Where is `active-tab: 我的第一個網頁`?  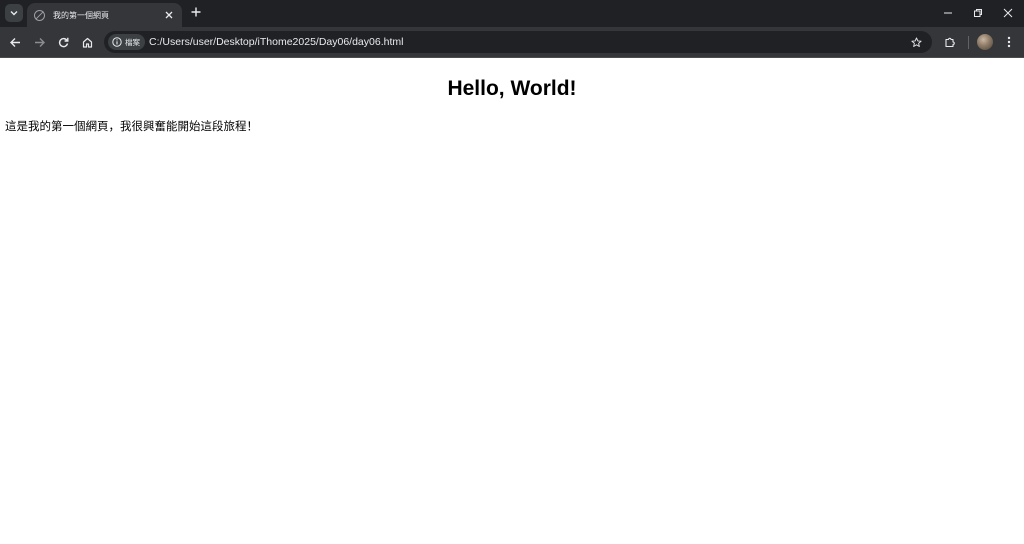 active-tab: 我的第一個網頁 is located at coordinates (104, 15).